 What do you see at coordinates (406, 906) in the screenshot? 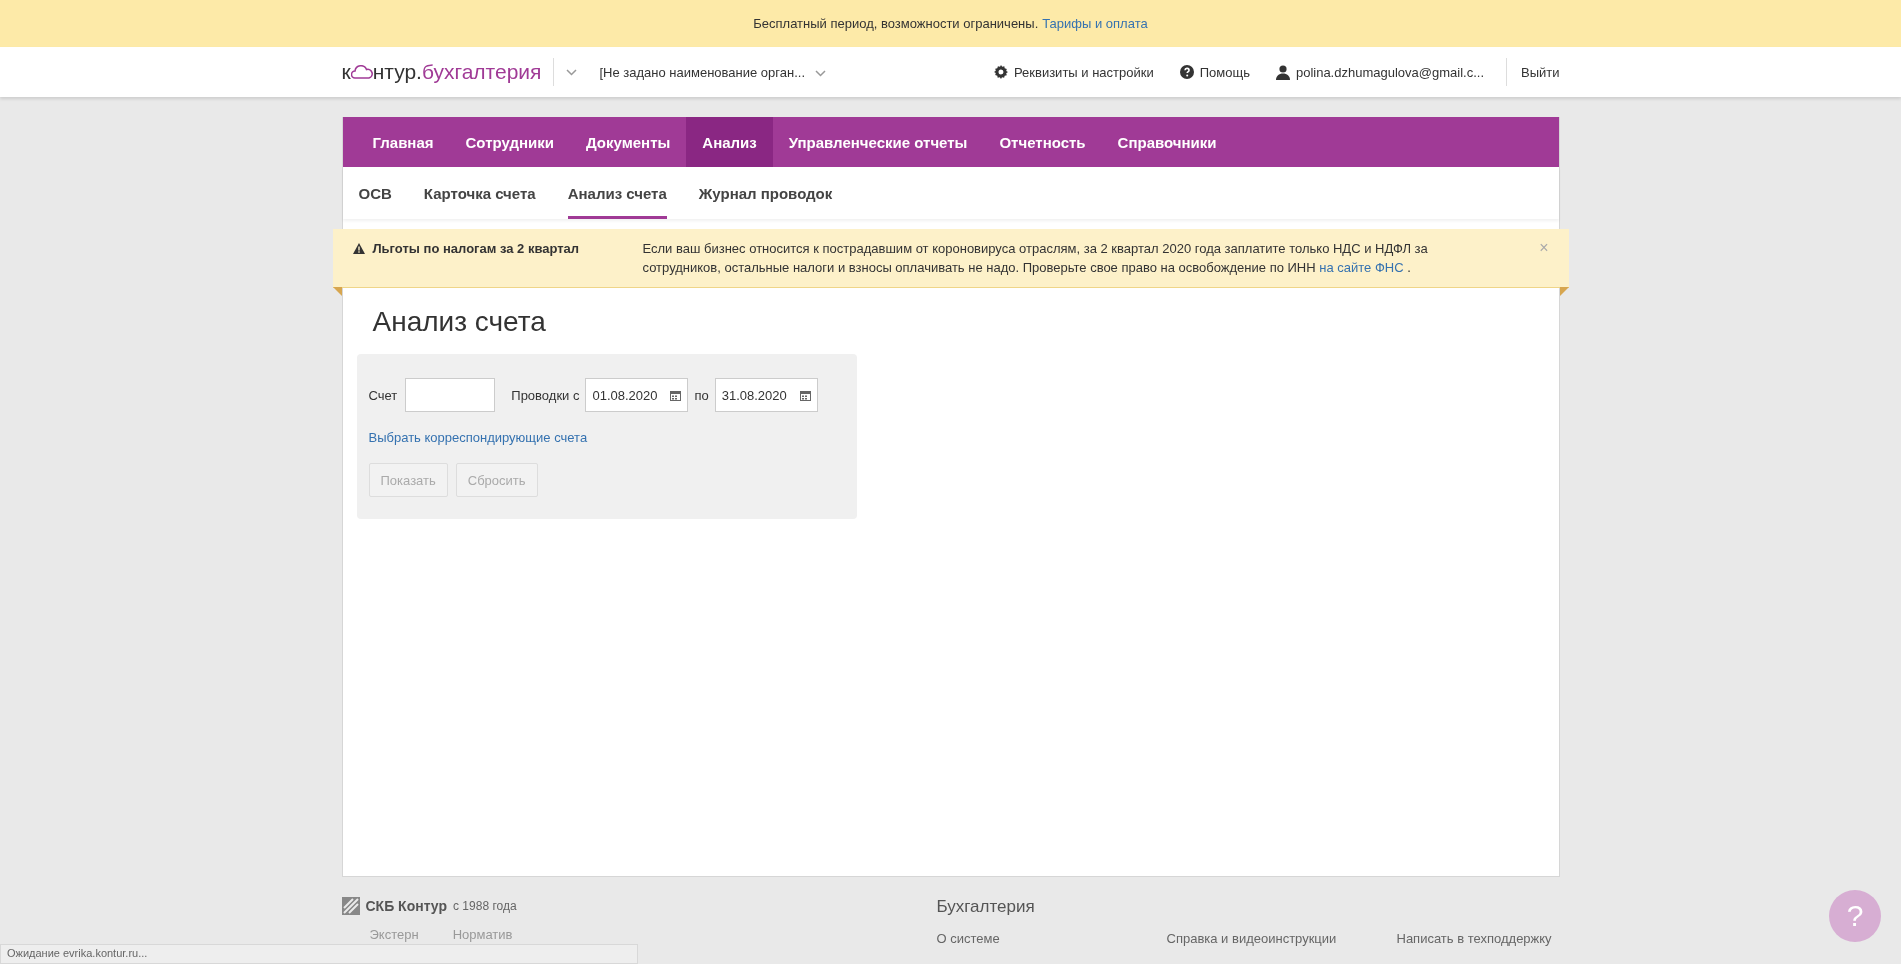
I see `brand-name: СКБ Контур` at bounding box center [406, 906].